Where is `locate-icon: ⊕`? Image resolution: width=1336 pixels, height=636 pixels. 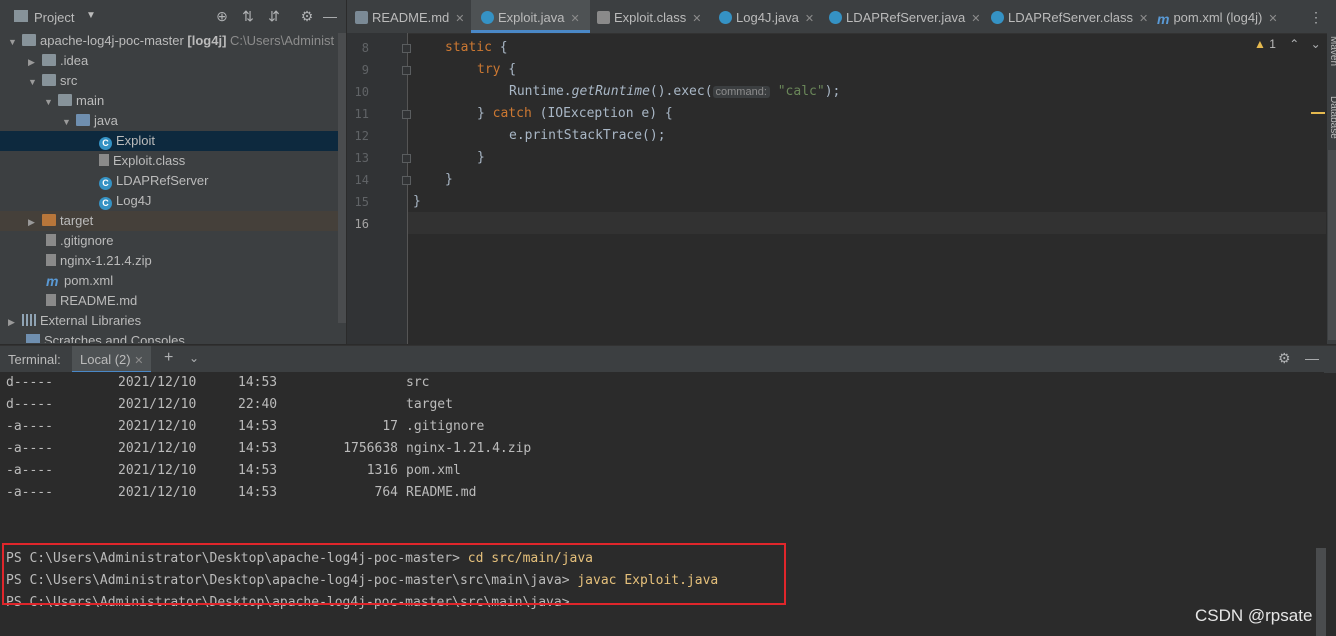 locate-icon: ⊕ is located at coordinates (222, 16).